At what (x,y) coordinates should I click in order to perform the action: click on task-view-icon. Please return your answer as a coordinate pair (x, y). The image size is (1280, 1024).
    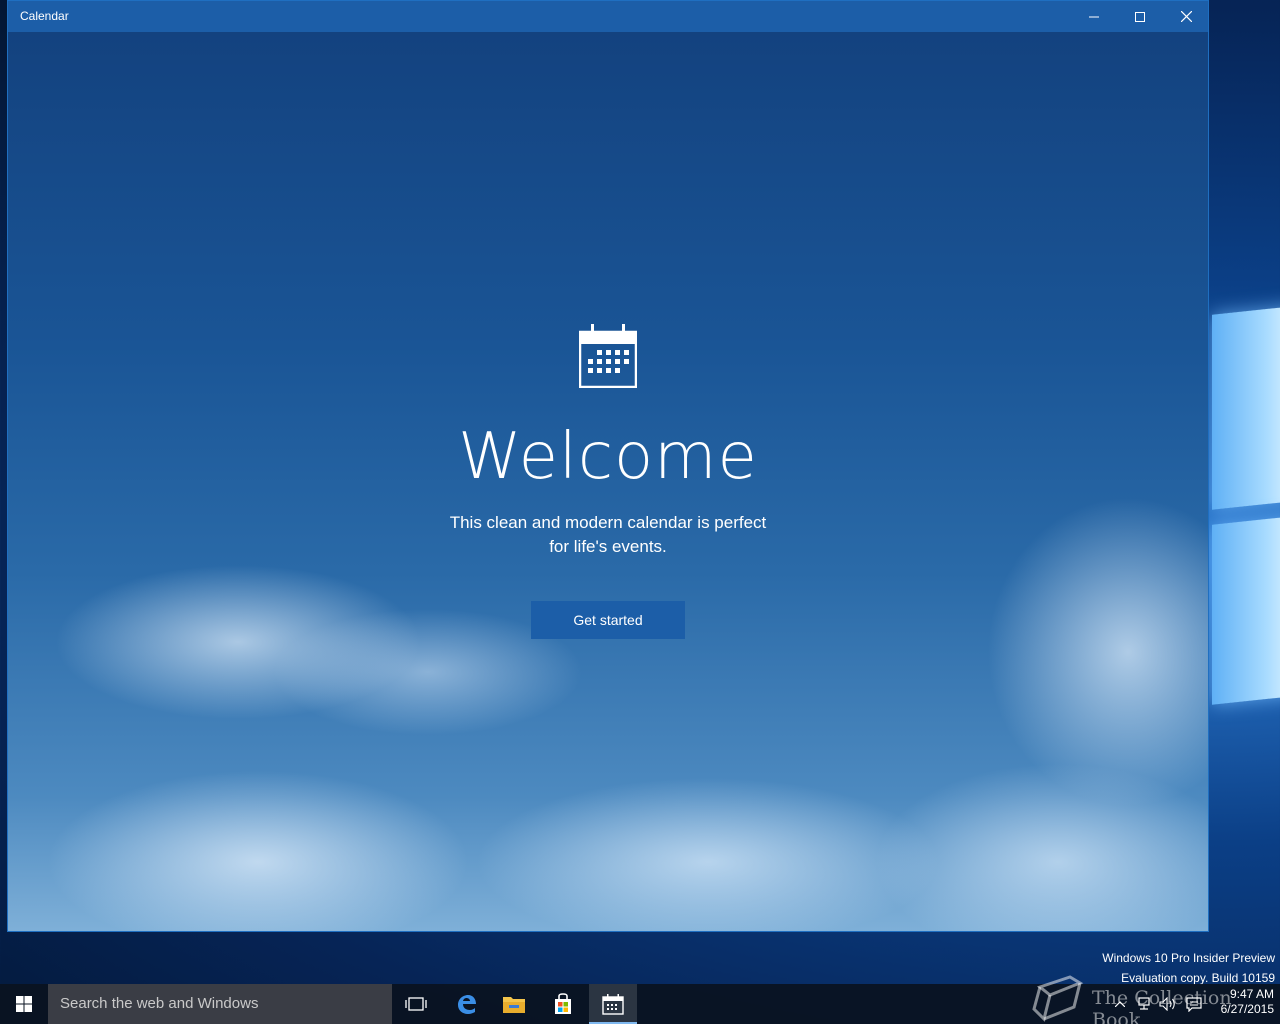
    Looking at the image, I should click on (416, 1004).